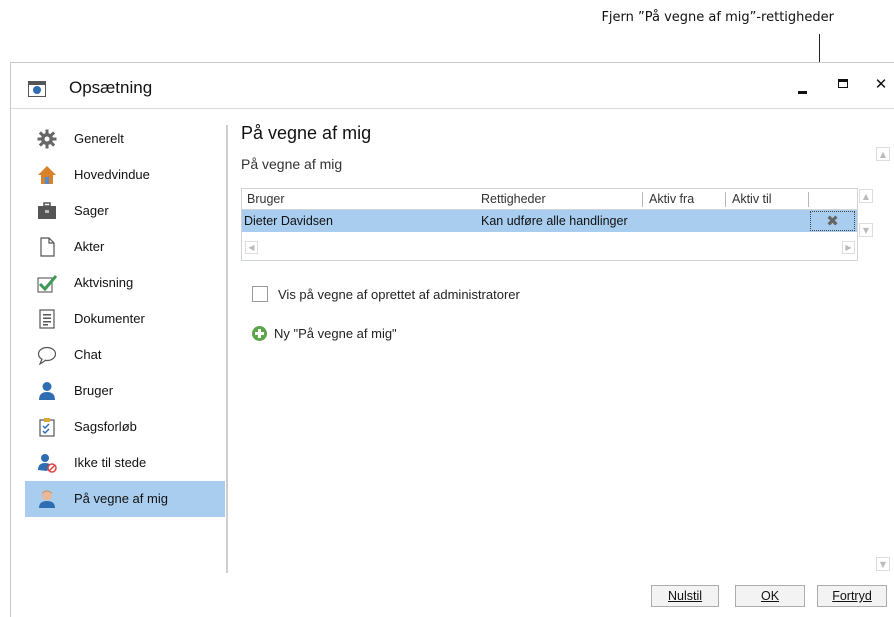 Image resolution: width=894 pixels, height=617 pixels. What do you see at coordinates (259, 333) in the screenshot?
I see `plus-icon` at bounding box center [259, 333].